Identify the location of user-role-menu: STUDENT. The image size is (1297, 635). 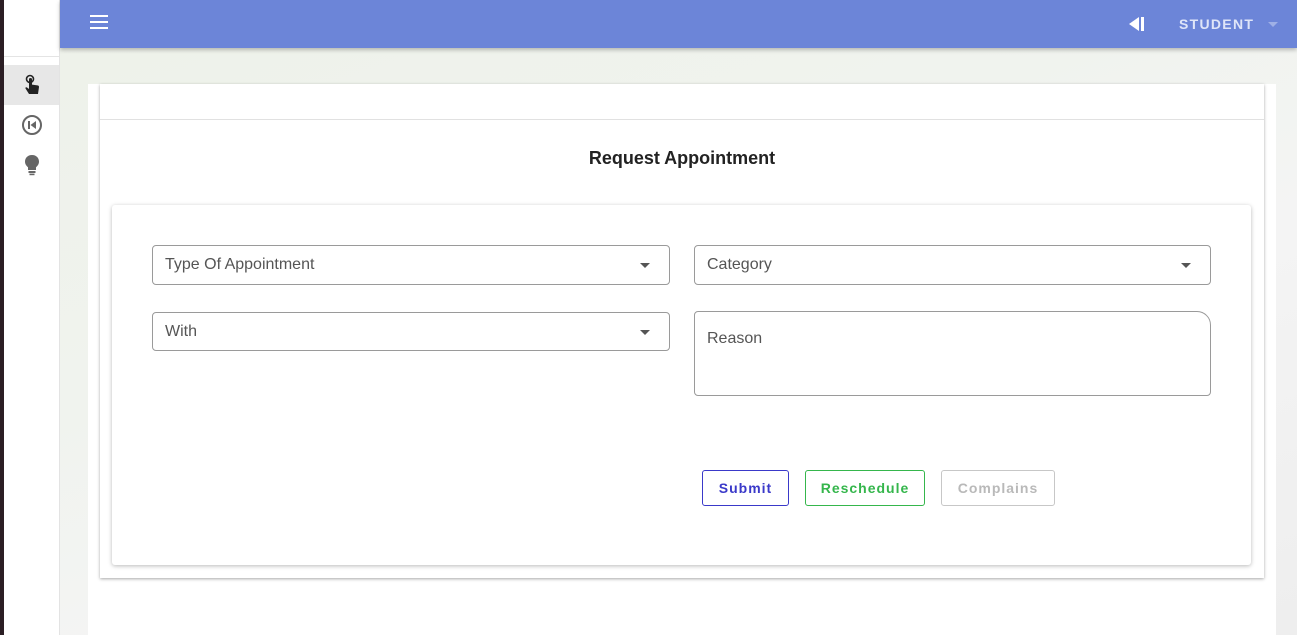
(1229, 24).